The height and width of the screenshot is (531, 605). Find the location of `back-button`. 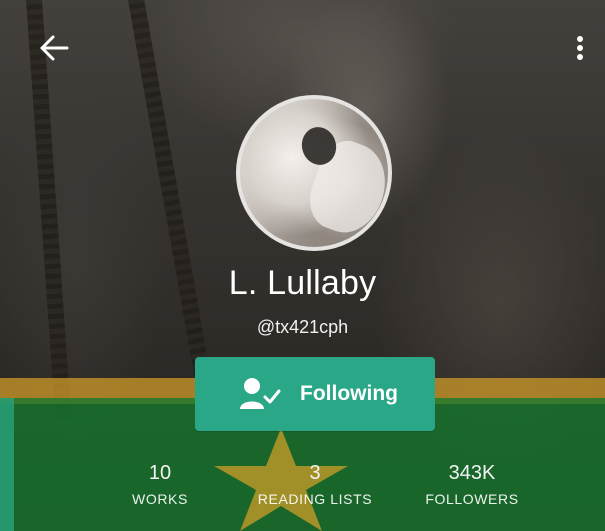

back-button is located at coordinates (54, 50).